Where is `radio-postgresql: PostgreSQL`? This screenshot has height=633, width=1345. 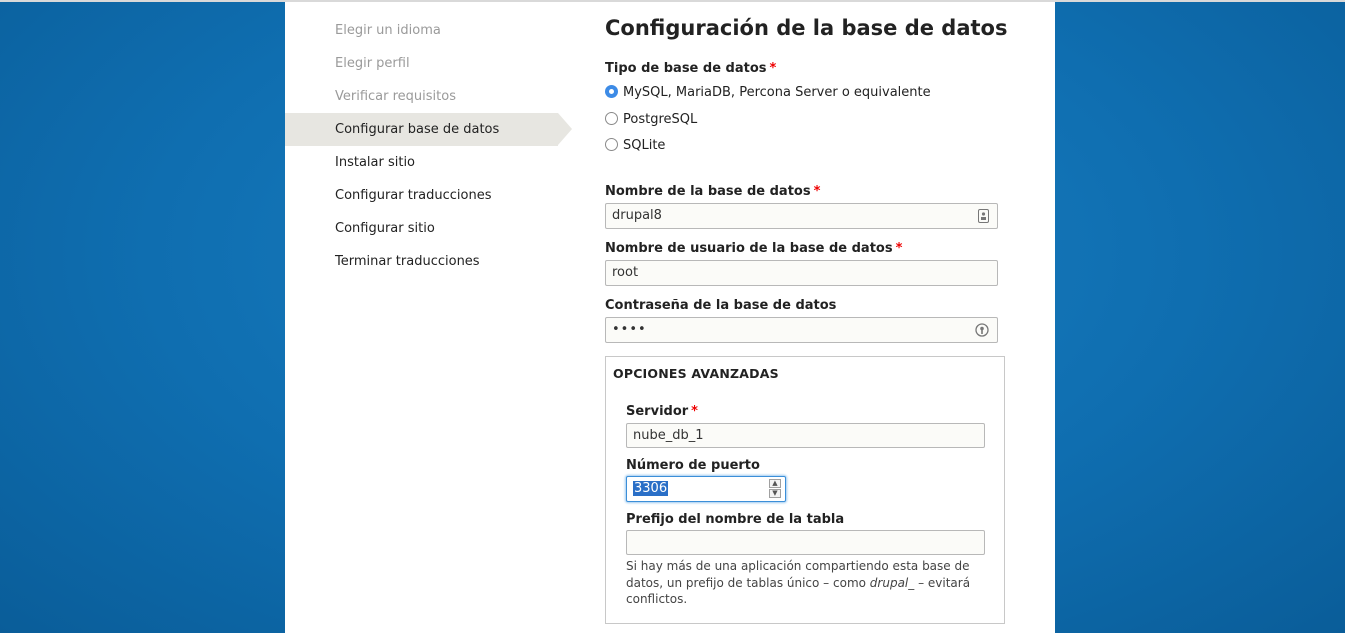
radio-postgresql: PostgreSQL is located at coordinates (651, 119).